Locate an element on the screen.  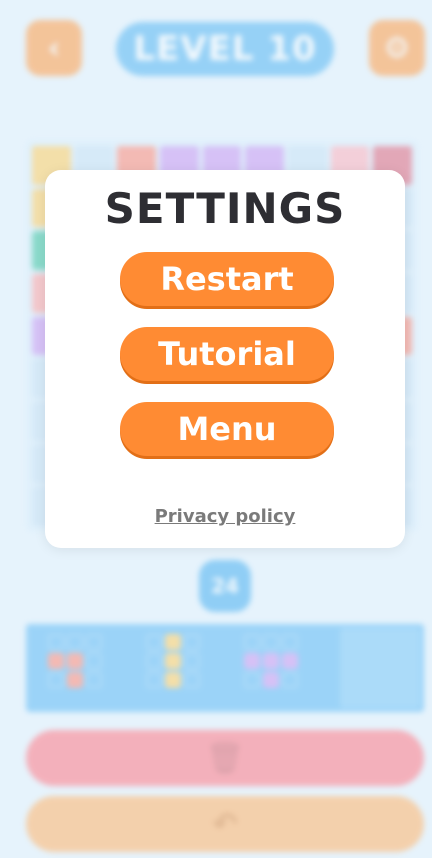
level-indicator: LEVEL 10 is located at coordinates (225, 49).